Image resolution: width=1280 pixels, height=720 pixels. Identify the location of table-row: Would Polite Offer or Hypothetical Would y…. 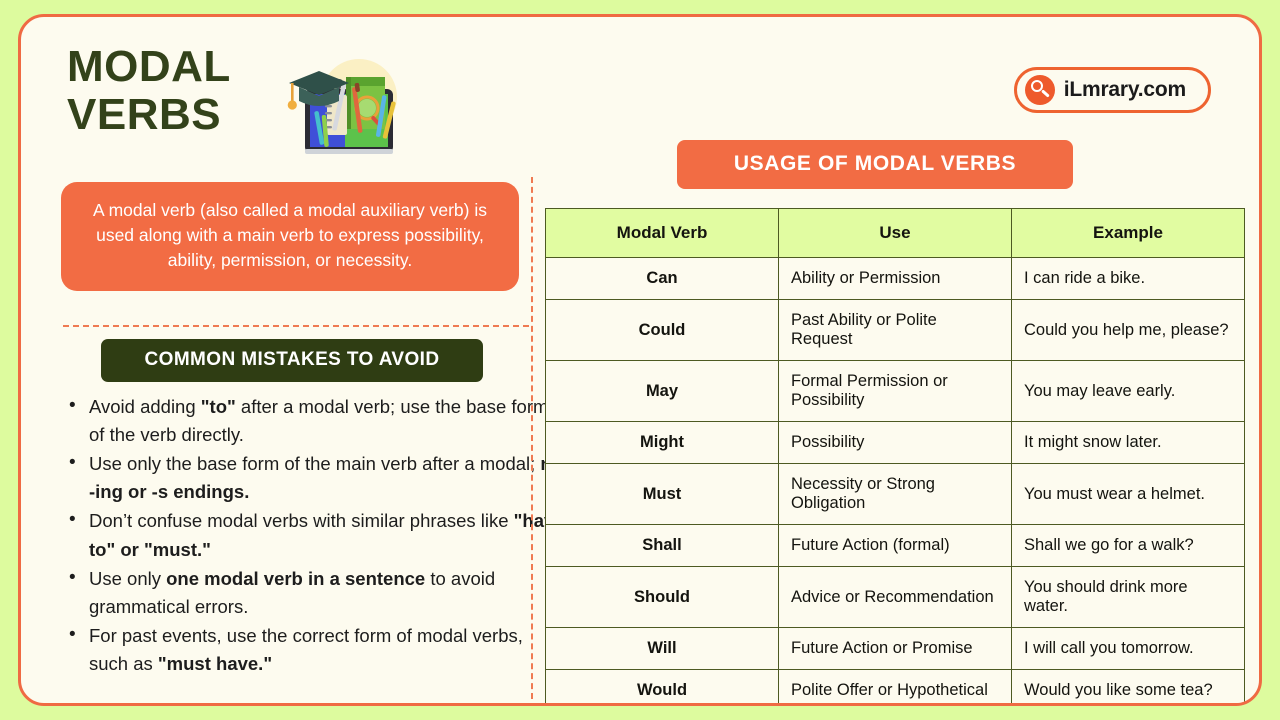
(895, 686).